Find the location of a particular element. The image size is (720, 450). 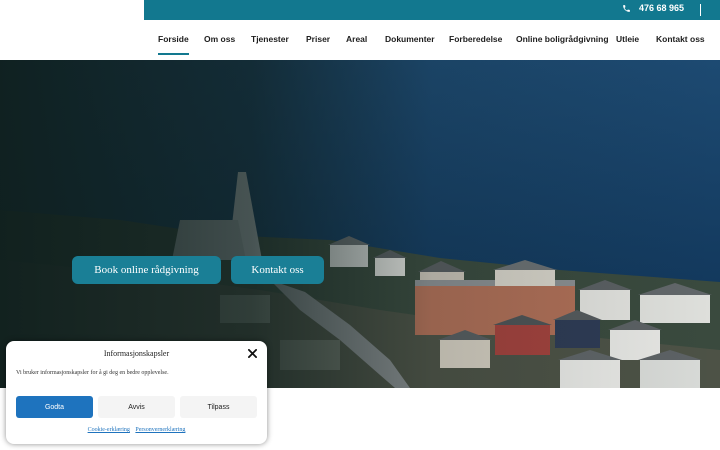

close-icon is located at coordinates (252, 353).